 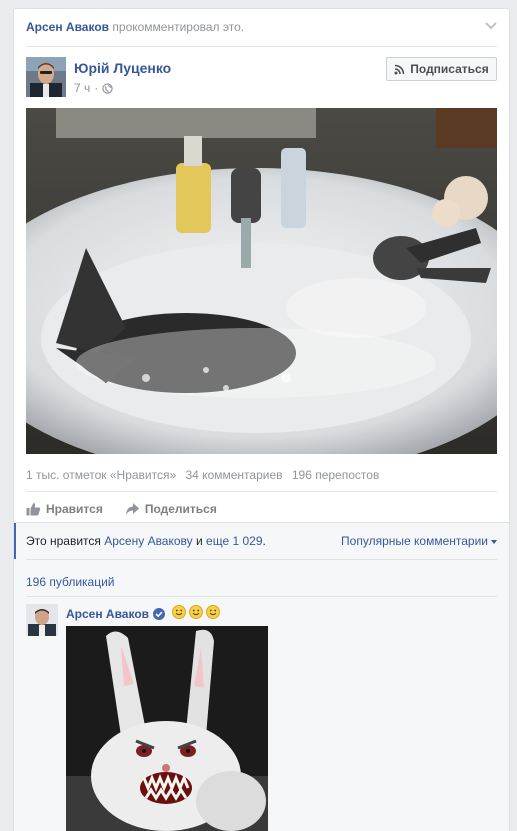 I want to click on share-label: Поделиться, so click(x=180, y=509).